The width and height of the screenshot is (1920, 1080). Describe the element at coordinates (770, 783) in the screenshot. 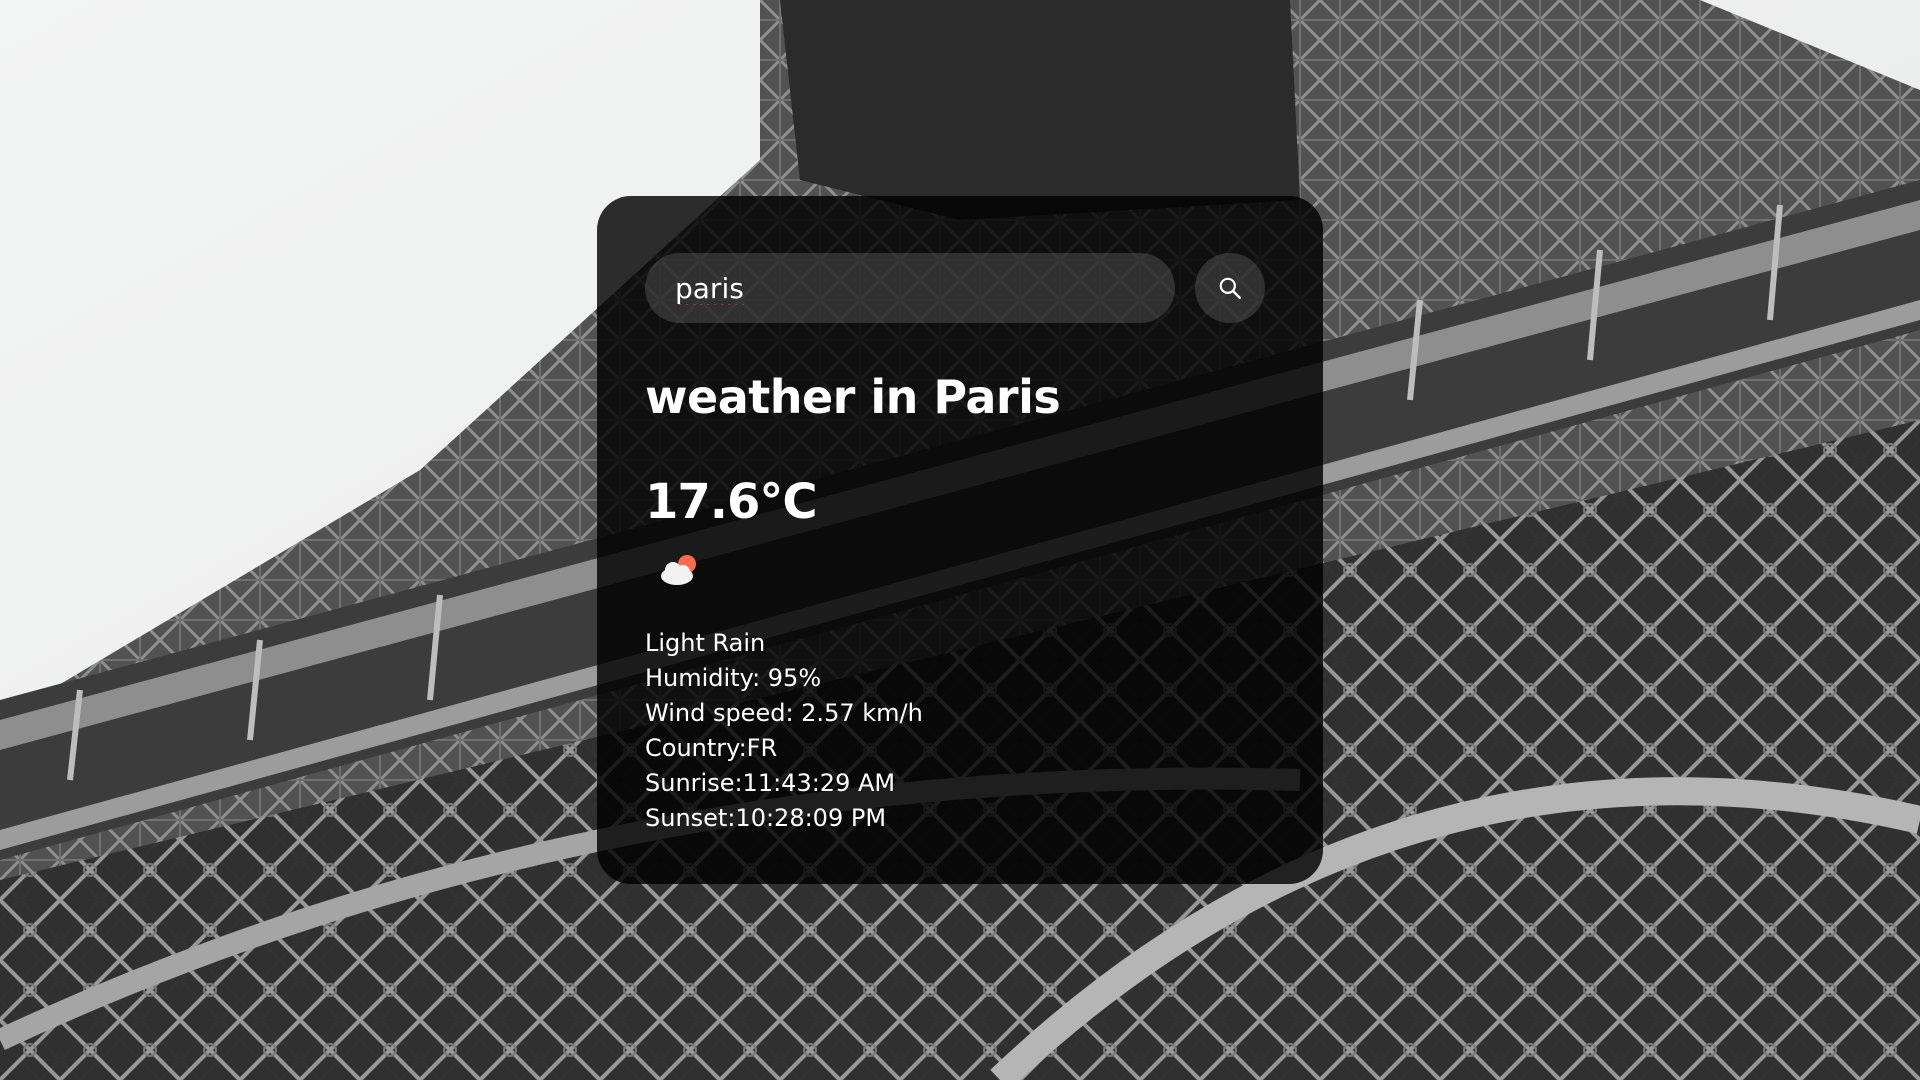

I see `sunrise: Sunrise:11:43:29 AM` at that location.